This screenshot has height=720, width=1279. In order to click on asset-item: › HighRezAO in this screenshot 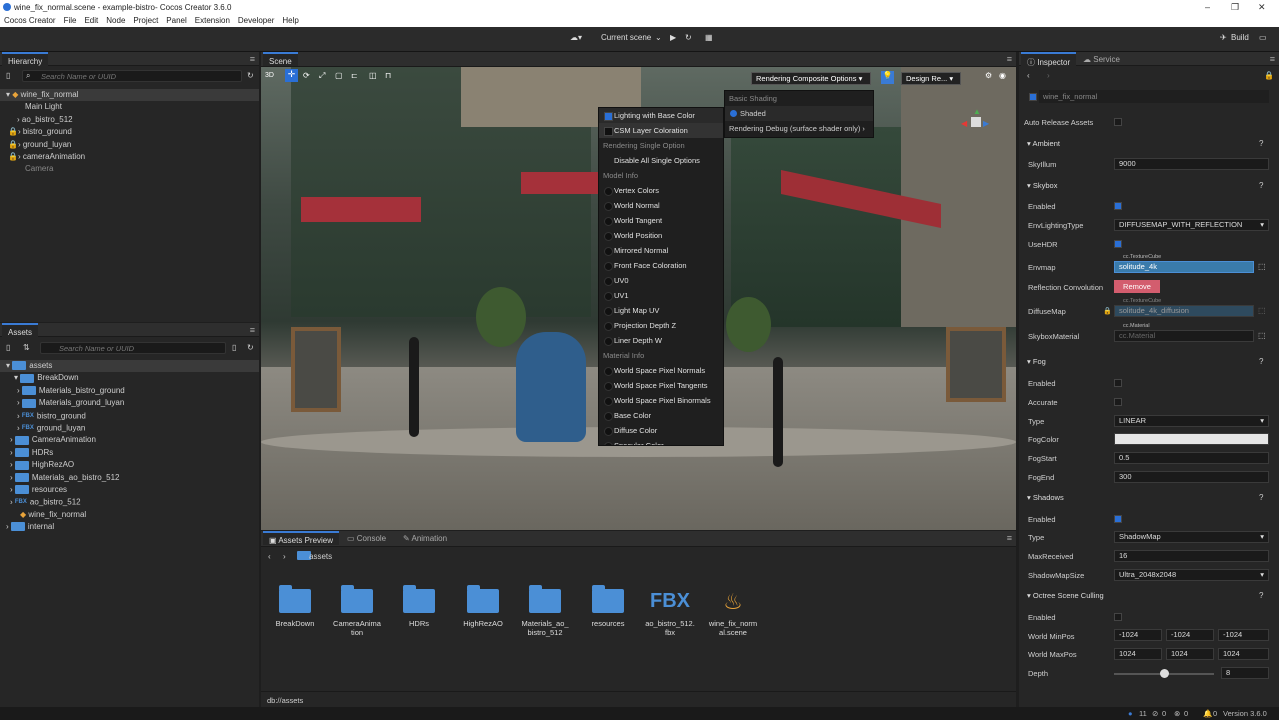, I will do `click(129, 465)`.